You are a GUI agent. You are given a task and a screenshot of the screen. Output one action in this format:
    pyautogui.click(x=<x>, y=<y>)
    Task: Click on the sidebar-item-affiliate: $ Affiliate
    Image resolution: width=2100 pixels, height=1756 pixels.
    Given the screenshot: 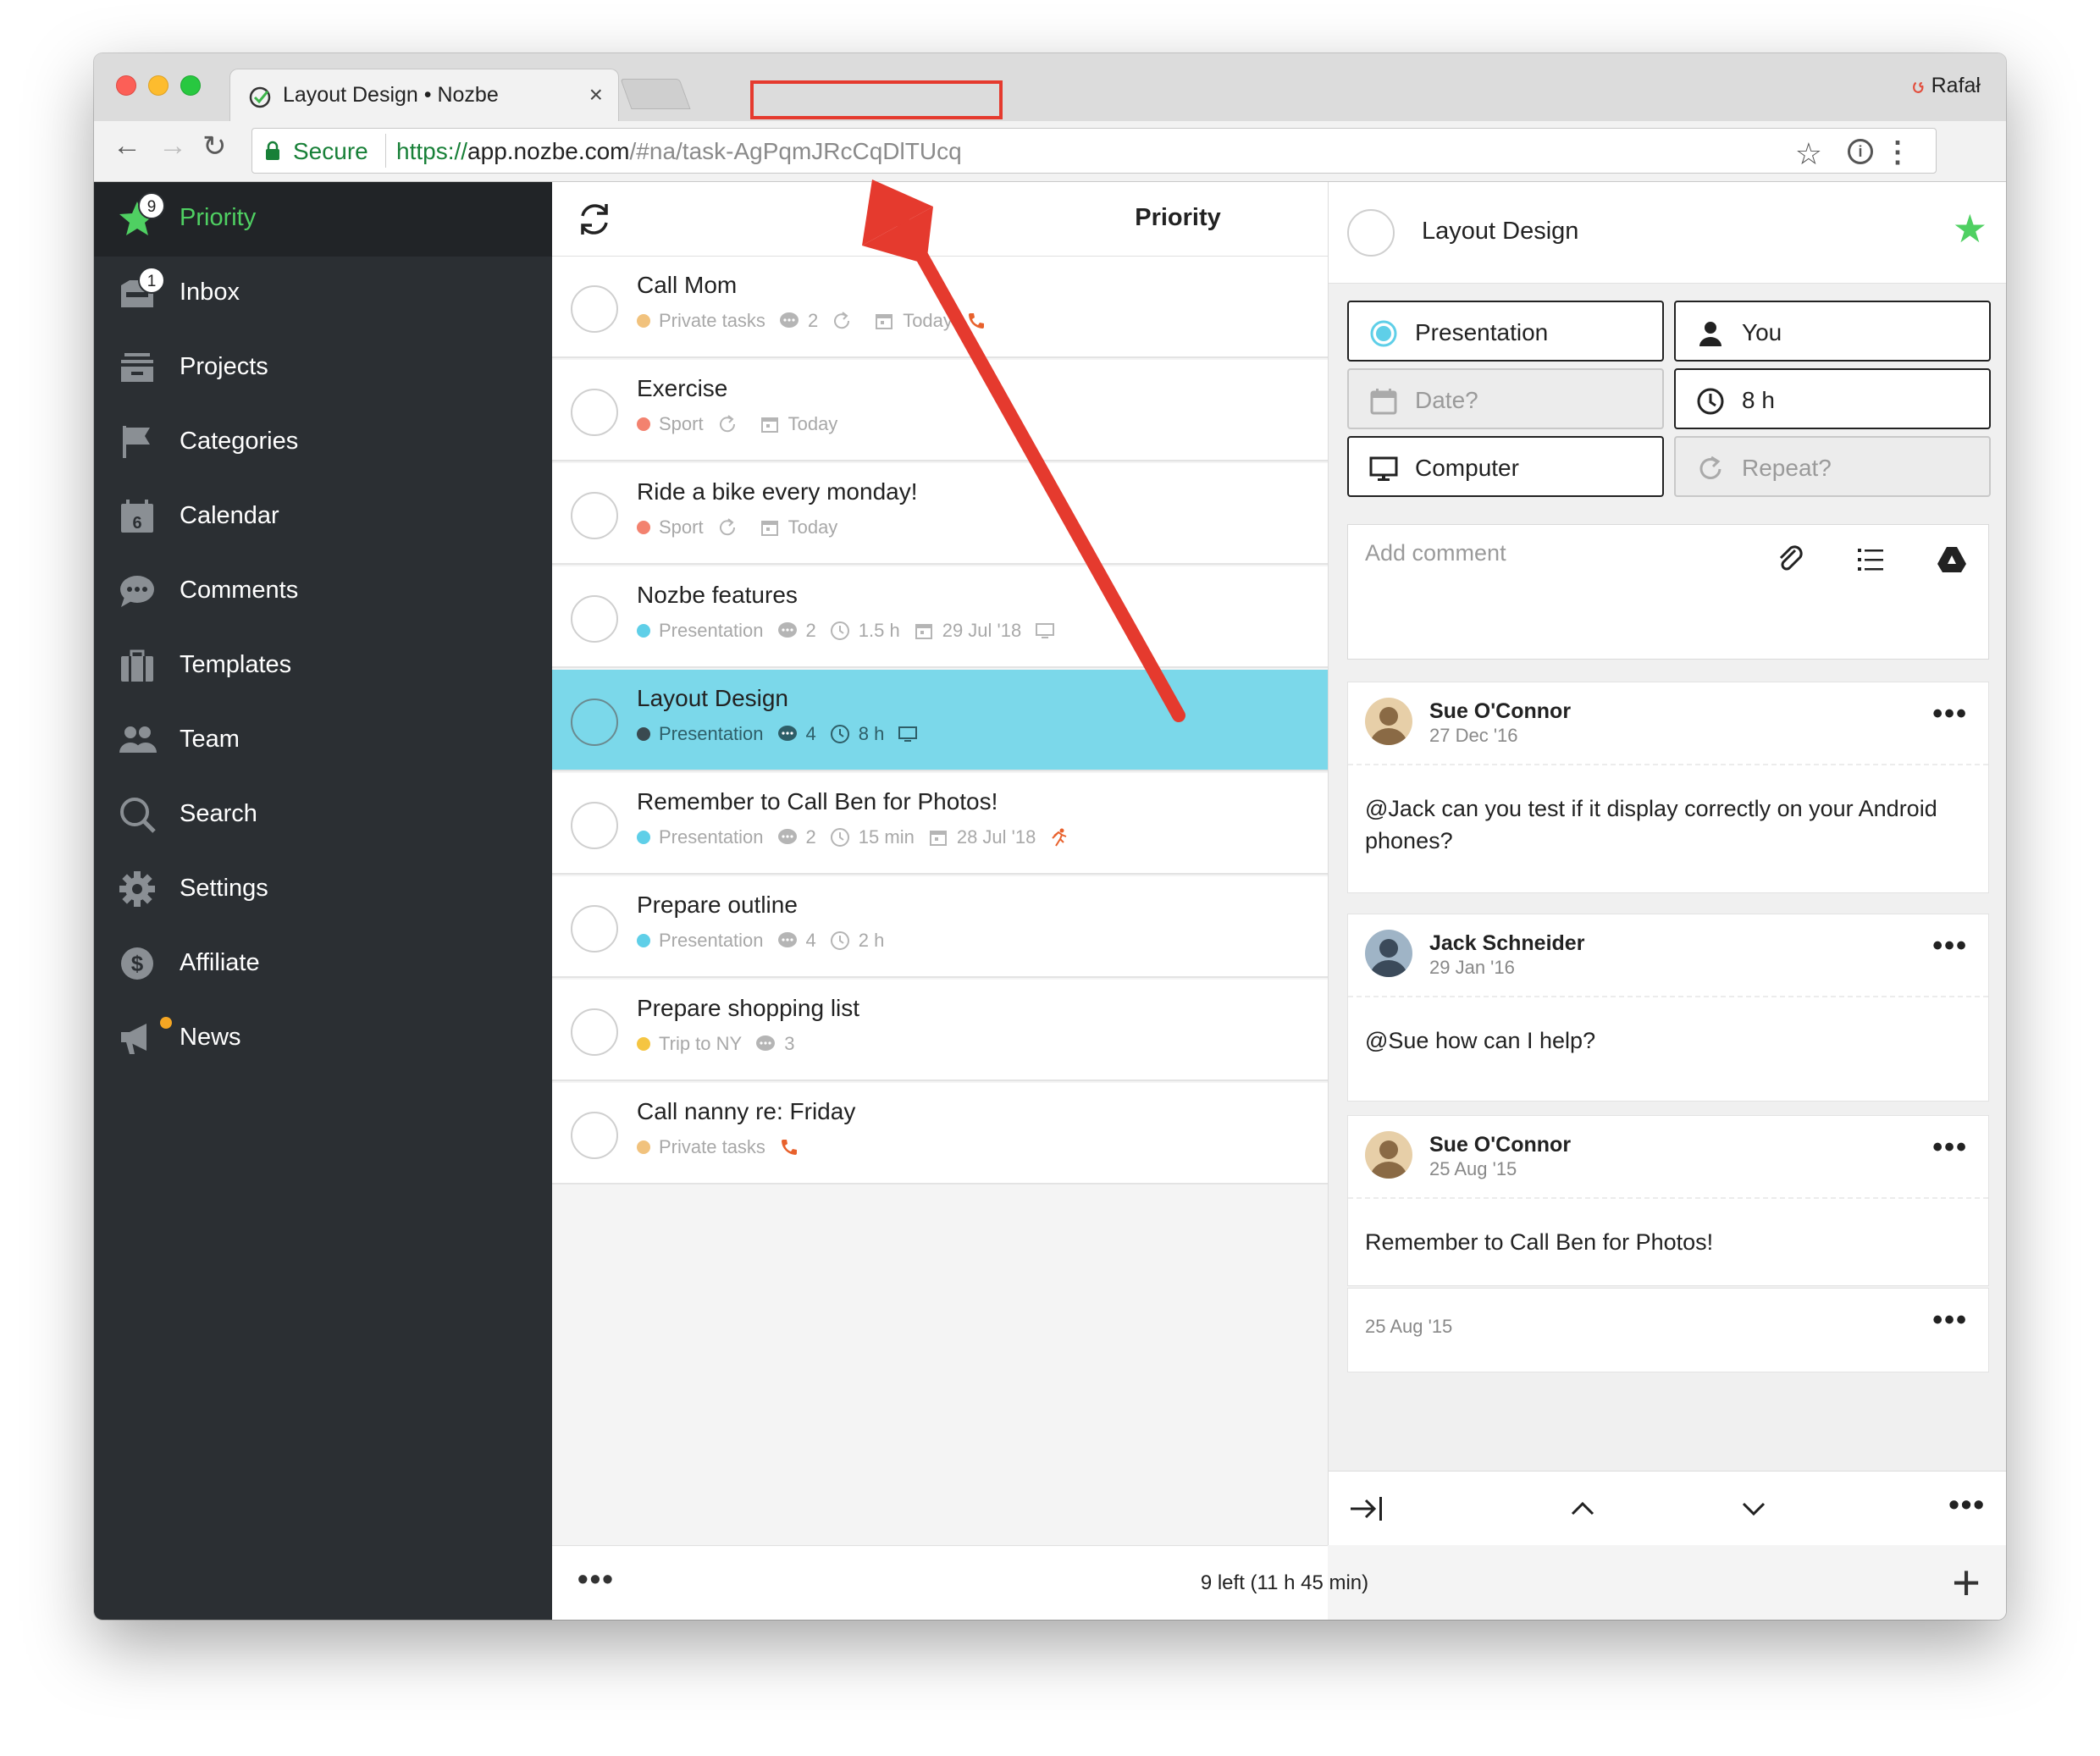 What is the action you would take?
    pyautogui.click(x=323, y=965)
    